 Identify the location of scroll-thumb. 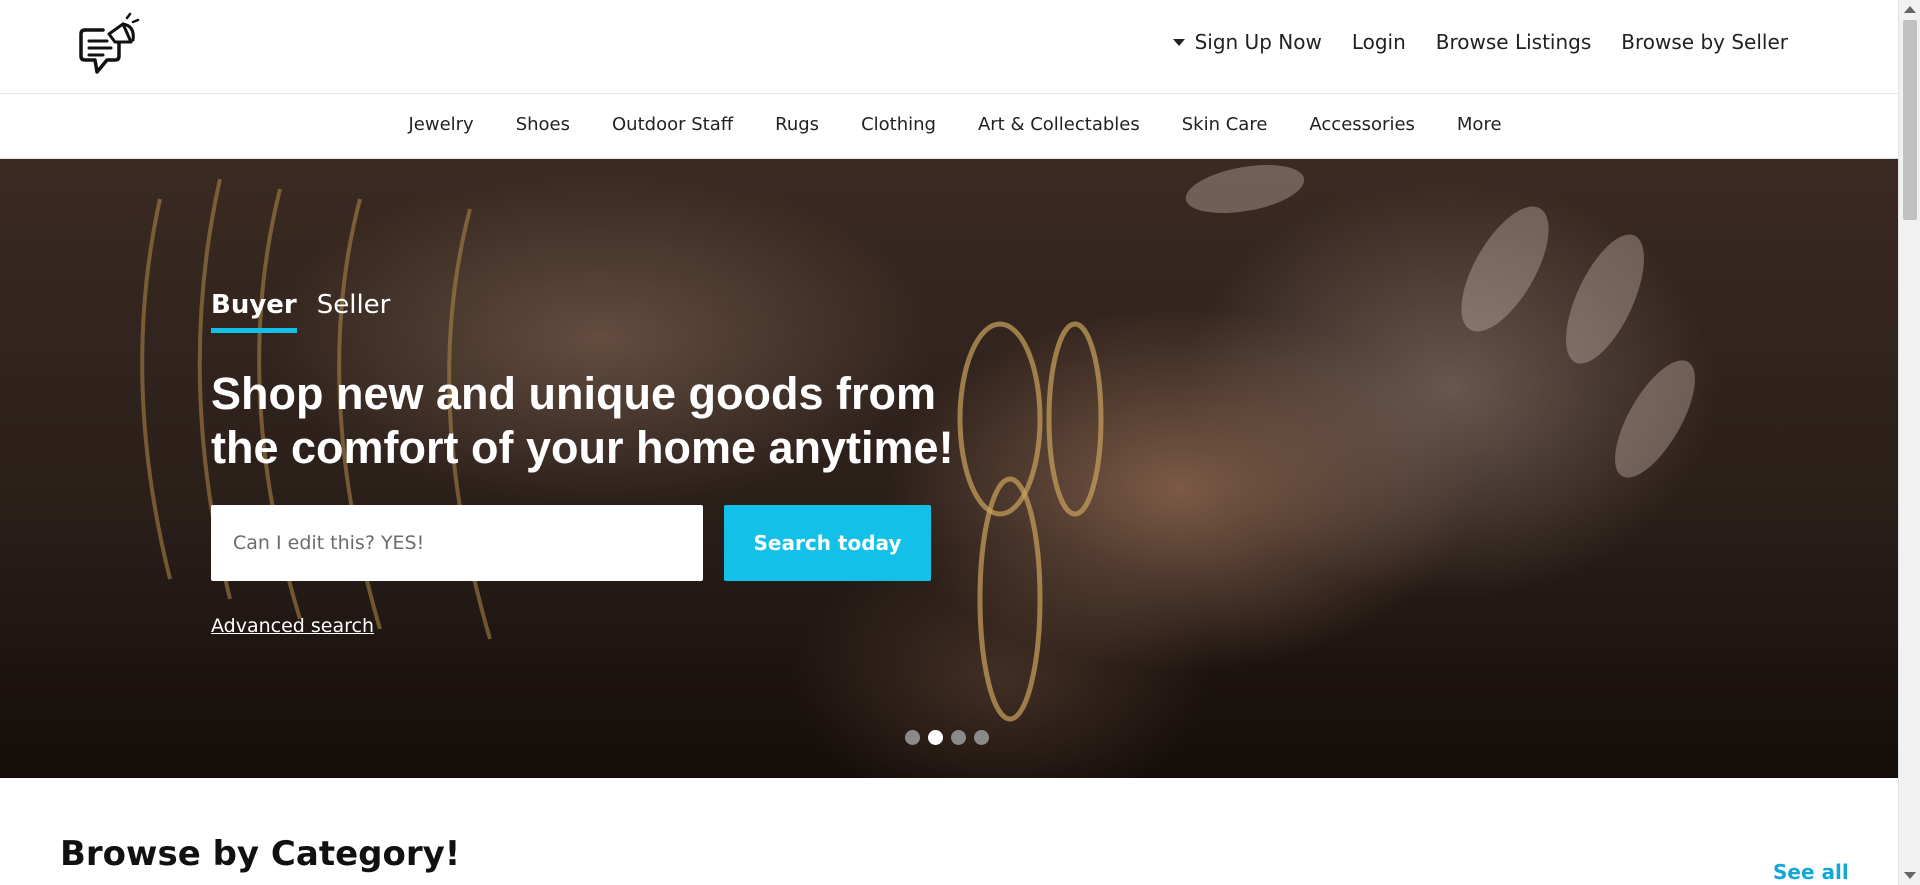
(1910, 120).